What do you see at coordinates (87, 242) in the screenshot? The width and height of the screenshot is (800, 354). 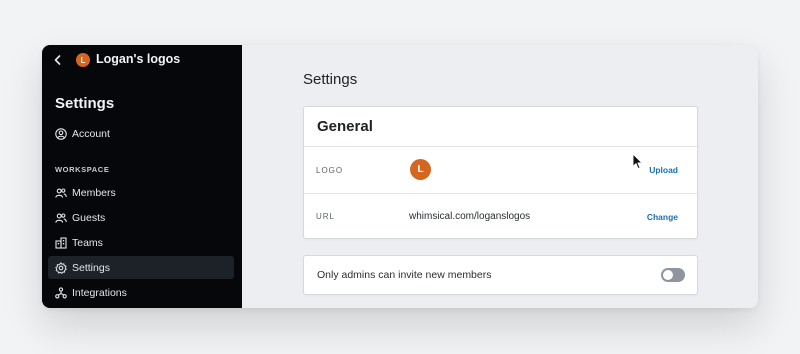 I see `sidebar-item-label: Teams` at bounding box center [87, 242].